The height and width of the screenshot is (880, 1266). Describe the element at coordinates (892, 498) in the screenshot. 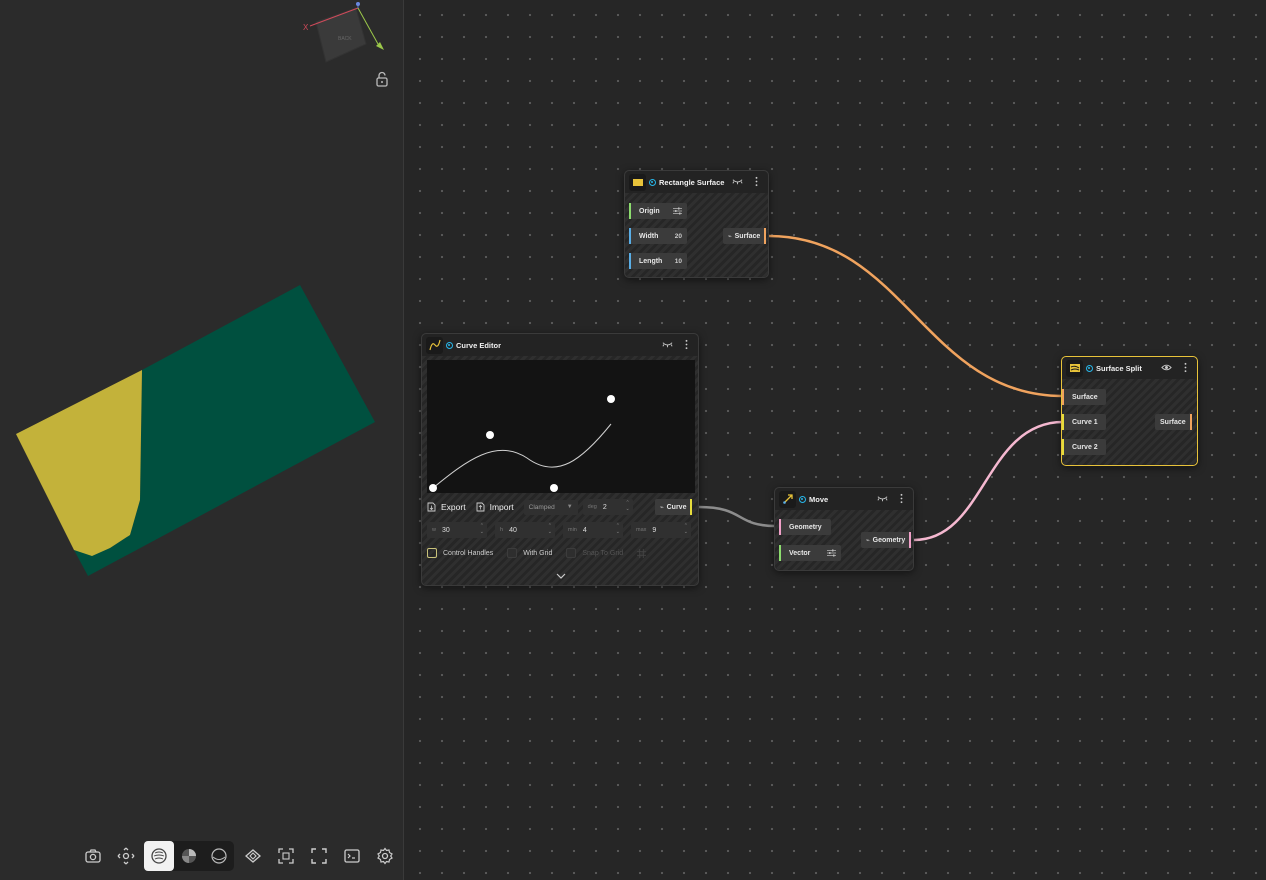

I see `node-header-actions` at that location.